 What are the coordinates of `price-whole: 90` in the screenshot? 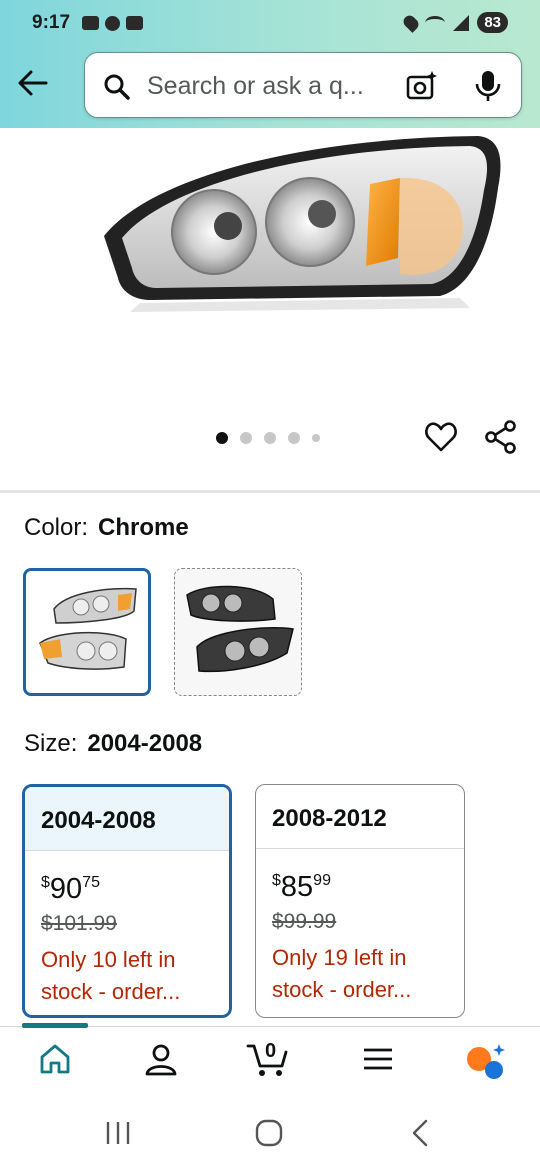 It's located at (66, 889).